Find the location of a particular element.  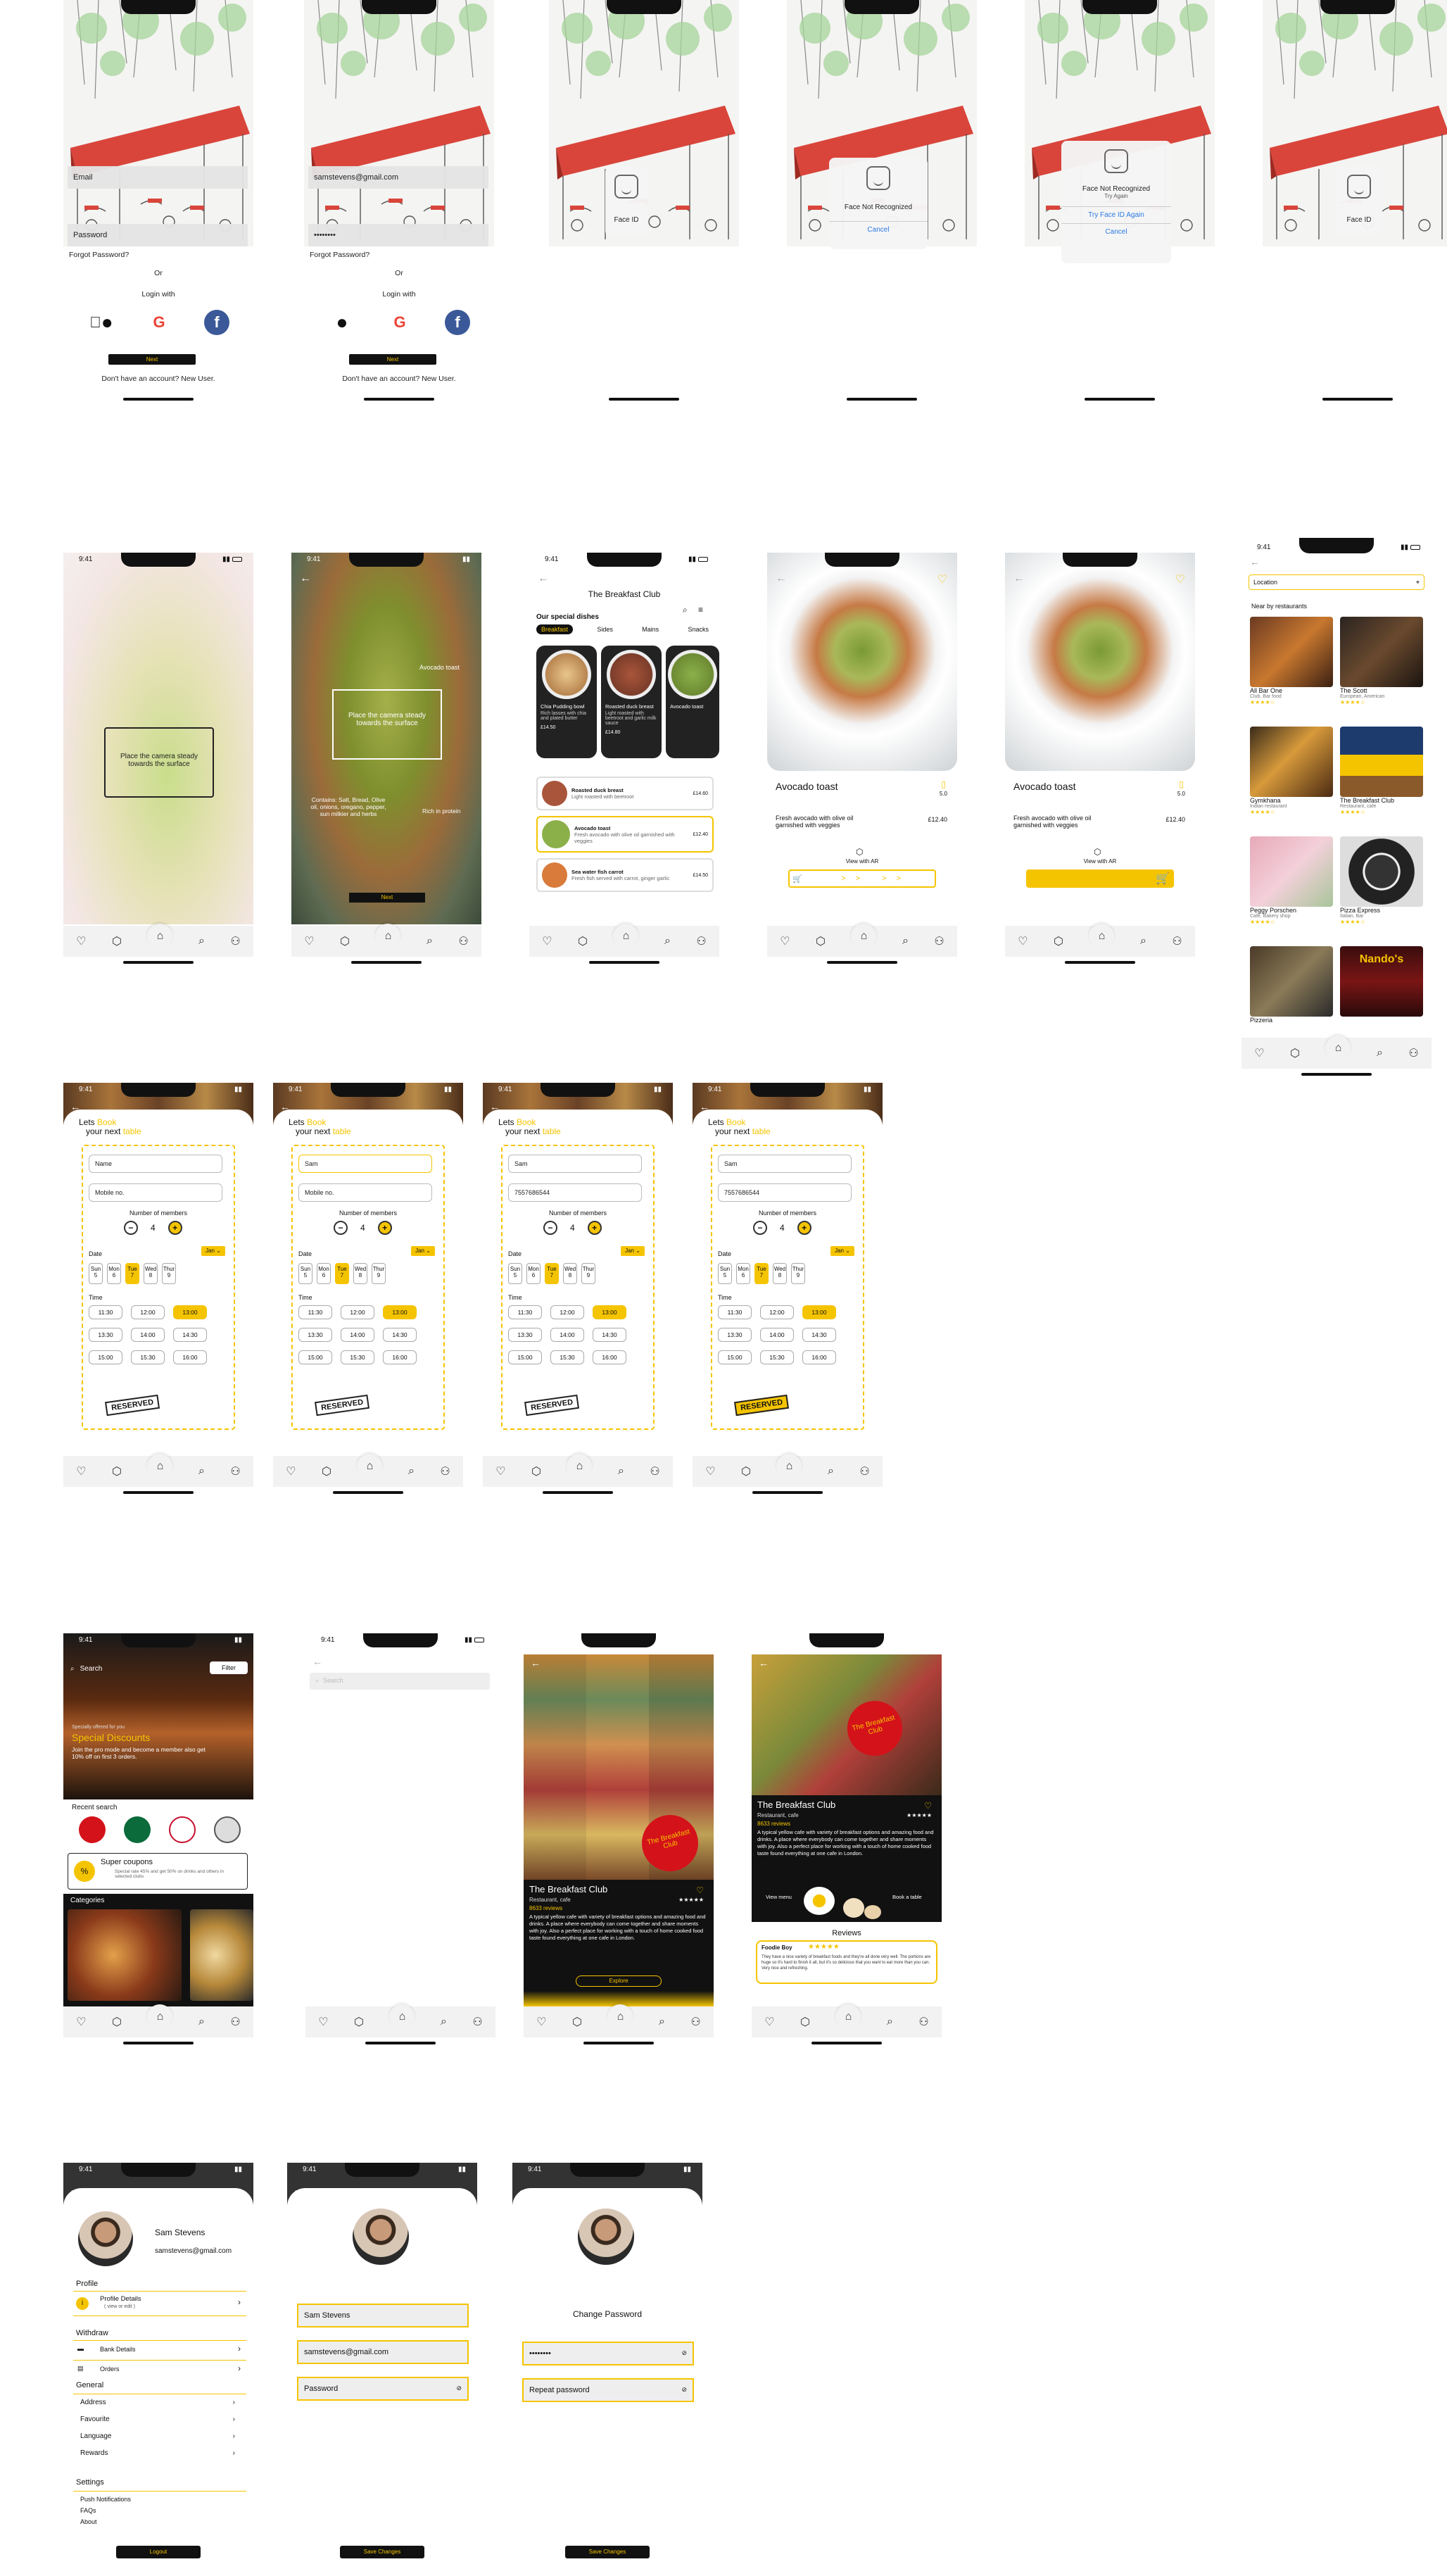

location-search: Location ⌖ is located at coordinates (1336, 582).